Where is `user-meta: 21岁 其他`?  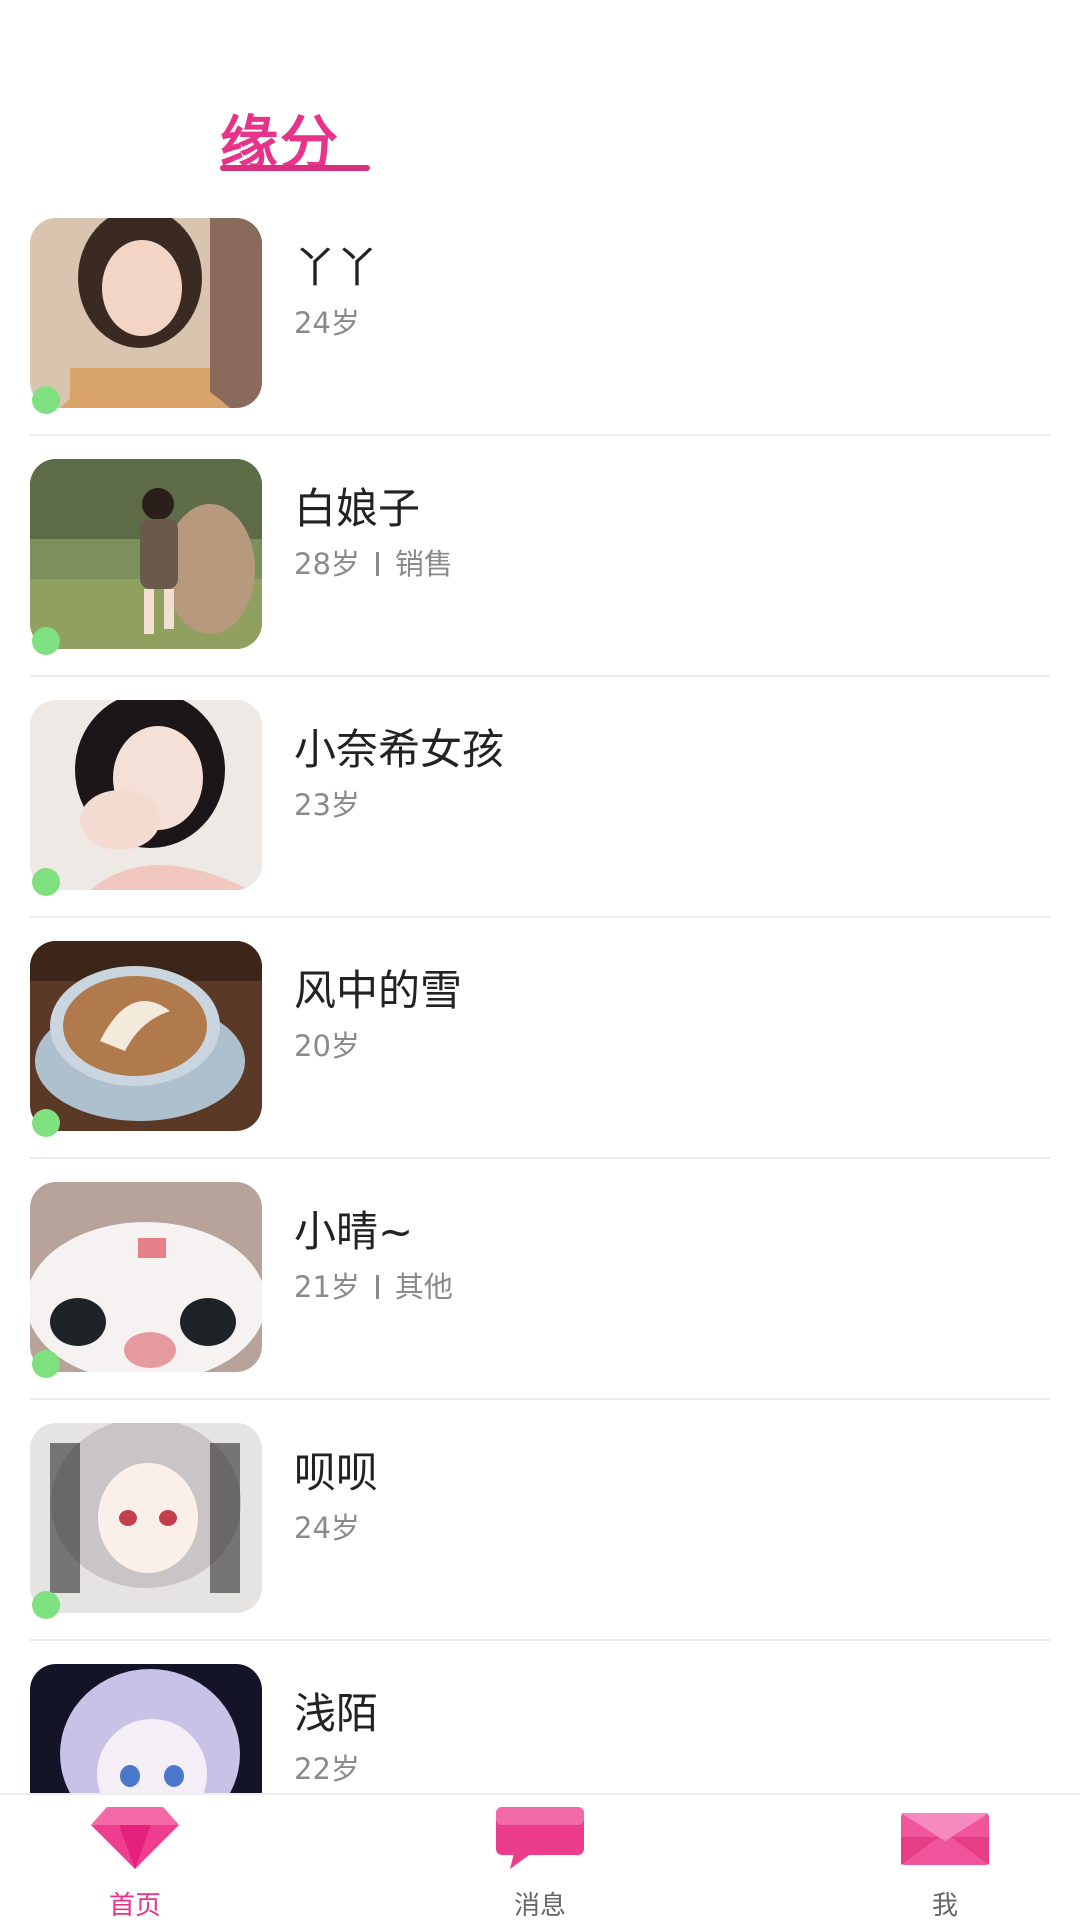 user-meta: 21岁 其他 is located at coordinates (373, 1285).